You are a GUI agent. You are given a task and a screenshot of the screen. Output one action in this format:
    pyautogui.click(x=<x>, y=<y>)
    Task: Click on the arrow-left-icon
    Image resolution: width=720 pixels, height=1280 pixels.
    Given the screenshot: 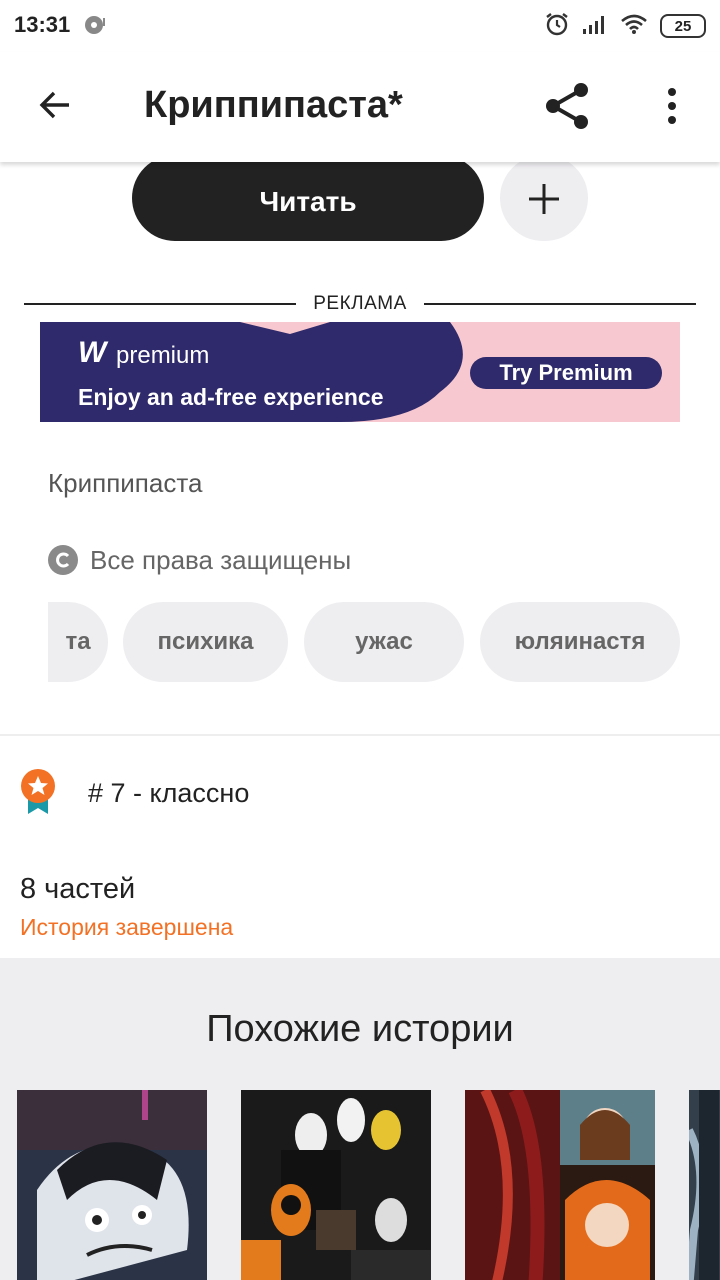 What is the action you would take?
    pyautogui.click(x=55, y=107)
    